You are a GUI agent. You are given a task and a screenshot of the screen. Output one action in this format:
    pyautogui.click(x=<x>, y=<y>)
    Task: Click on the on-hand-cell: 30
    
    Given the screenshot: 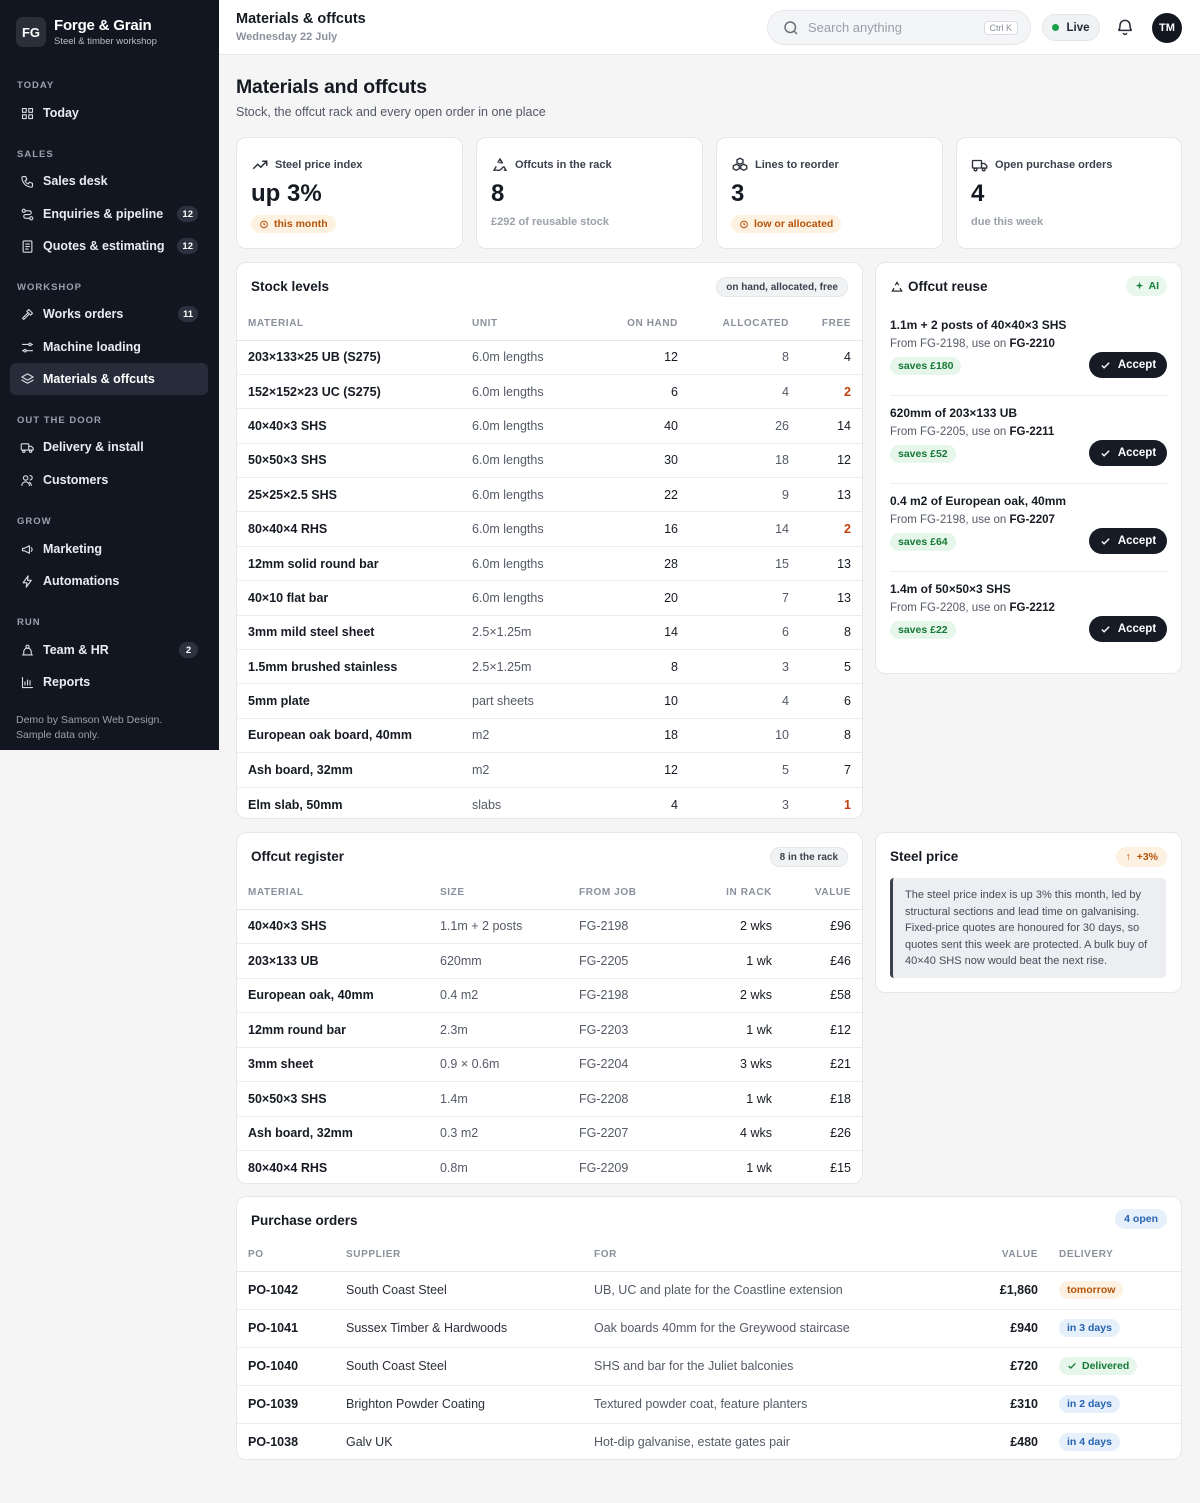 What is the action you would take?
    pyautogui.click(x=635, y=461)
    